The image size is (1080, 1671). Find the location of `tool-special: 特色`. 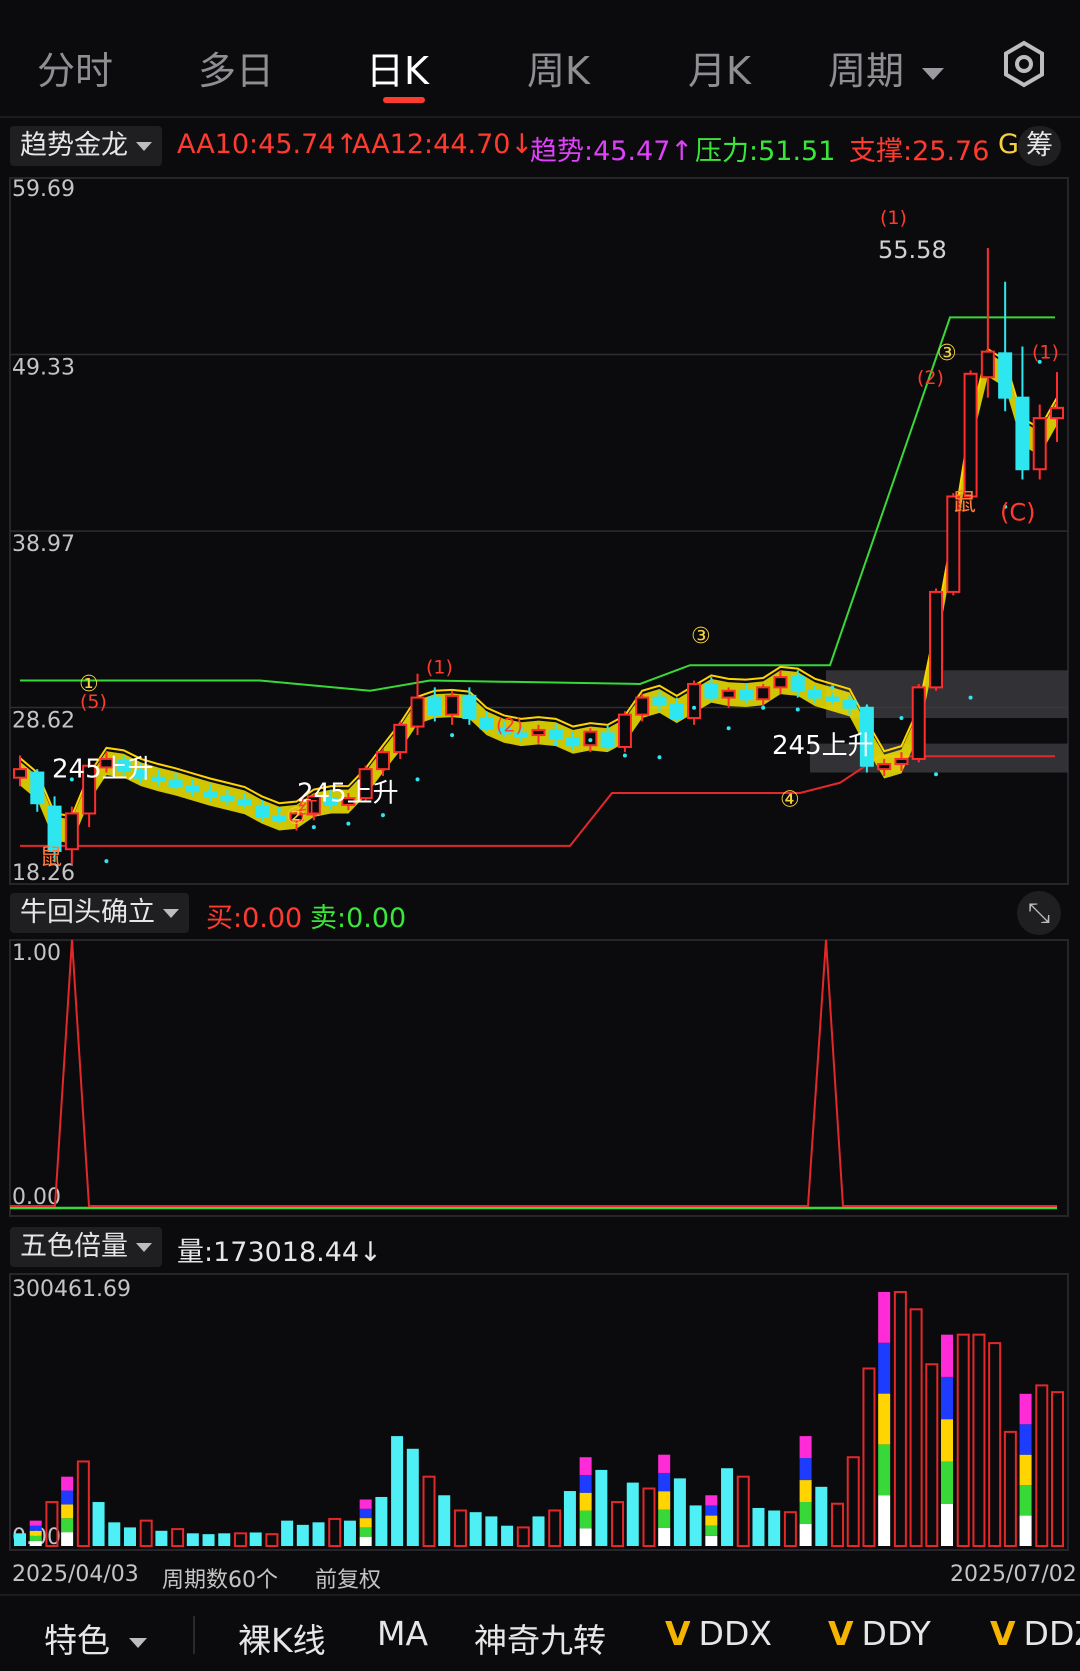

tool-special: 特色 is located at coordinates (95, 1638).